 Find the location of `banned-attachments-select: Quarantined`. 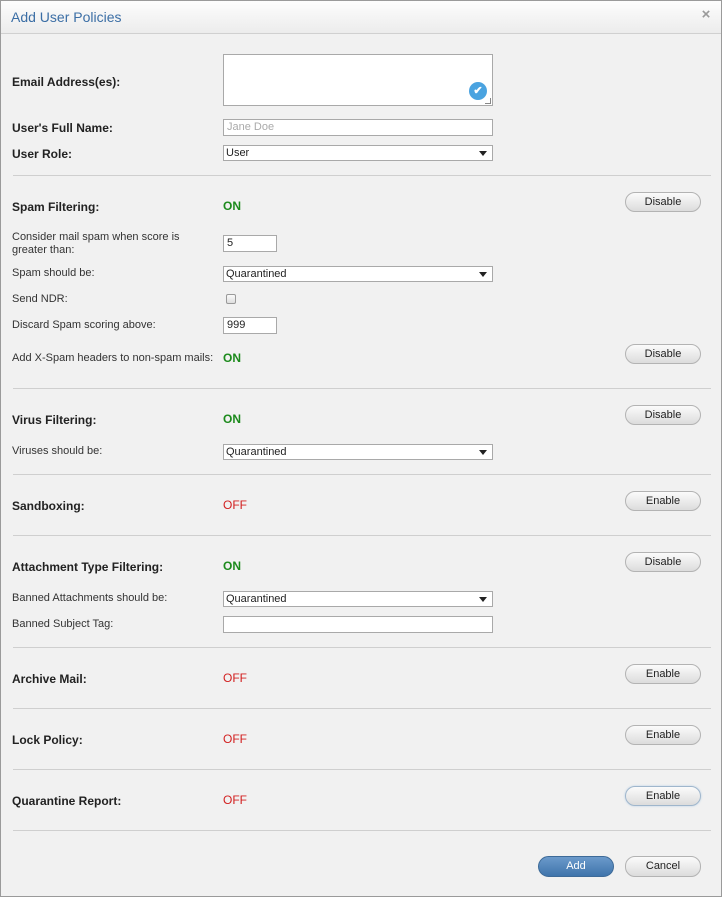

banned-attachments-select: Quarantined is located at coordinates (358, 599).